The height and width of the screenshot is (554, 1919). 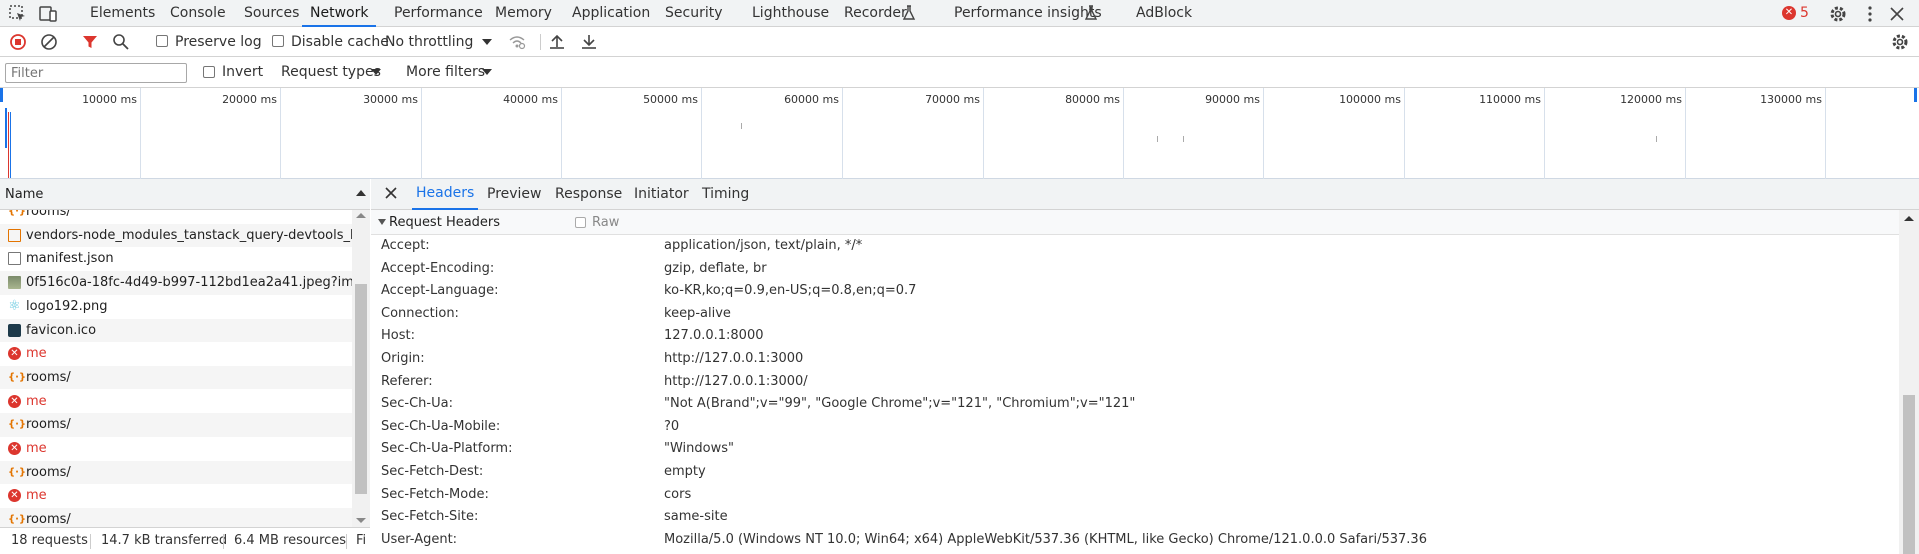 What do you see at coordinates (517, 42) in the screenshot?
I see `network-conditions-icon` at bounding box center [517, 42].